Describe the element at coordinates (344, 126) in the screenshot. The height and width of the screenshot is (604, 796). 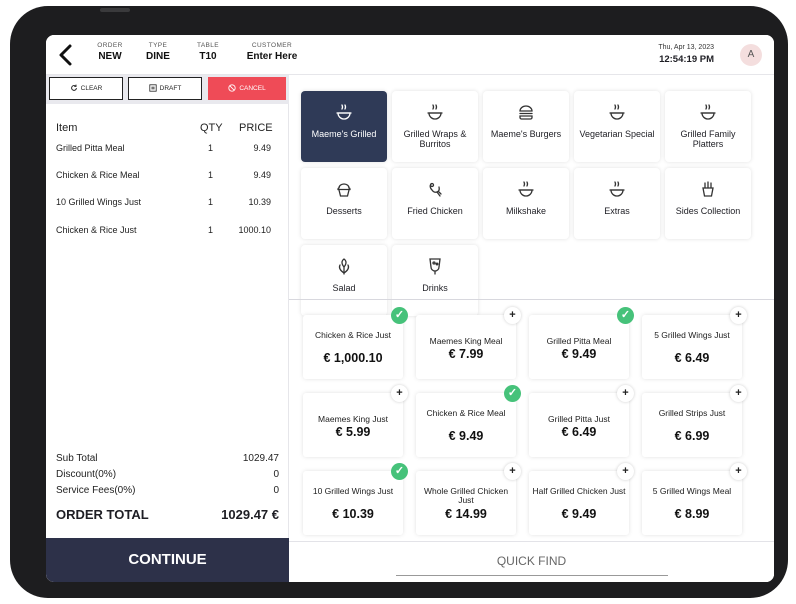
I see `category-tile: Maeme's Grilled` at that location.